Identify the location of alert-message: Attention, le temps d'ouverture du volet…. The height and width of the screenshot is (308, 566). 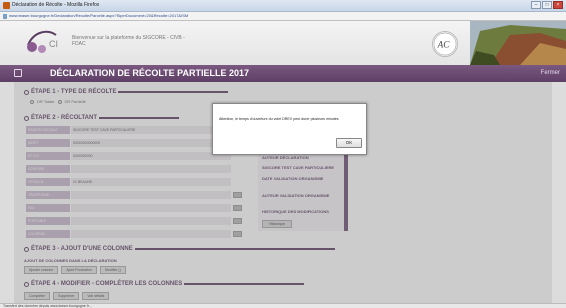
(279, 119).